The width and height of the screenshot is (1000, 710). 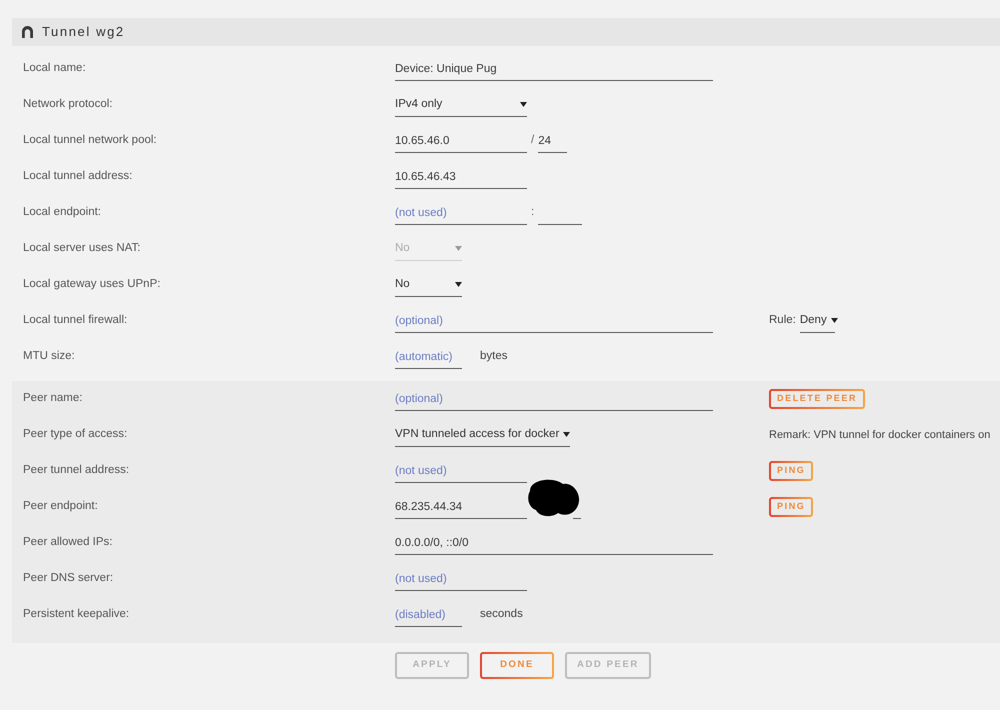 I want to click on address-field: 68.235.44.34, so click(x=461, y=507).